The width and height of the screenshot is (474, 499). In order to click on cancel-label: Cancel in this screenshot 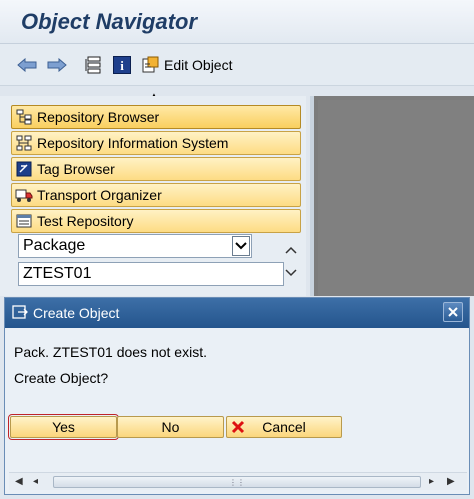, I will do `click(284, 427)`.